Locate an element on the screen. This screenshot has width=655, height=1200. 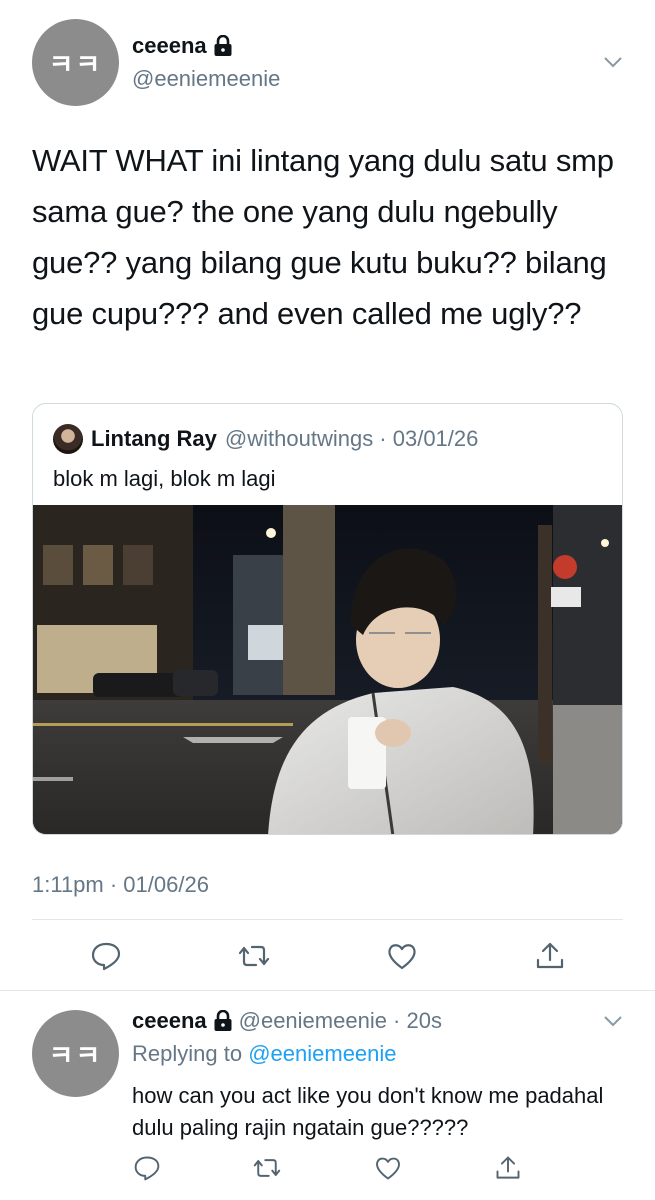
reply-header: ceeena @eeniemeenie · 20s is located at coordinates (287, 1021).